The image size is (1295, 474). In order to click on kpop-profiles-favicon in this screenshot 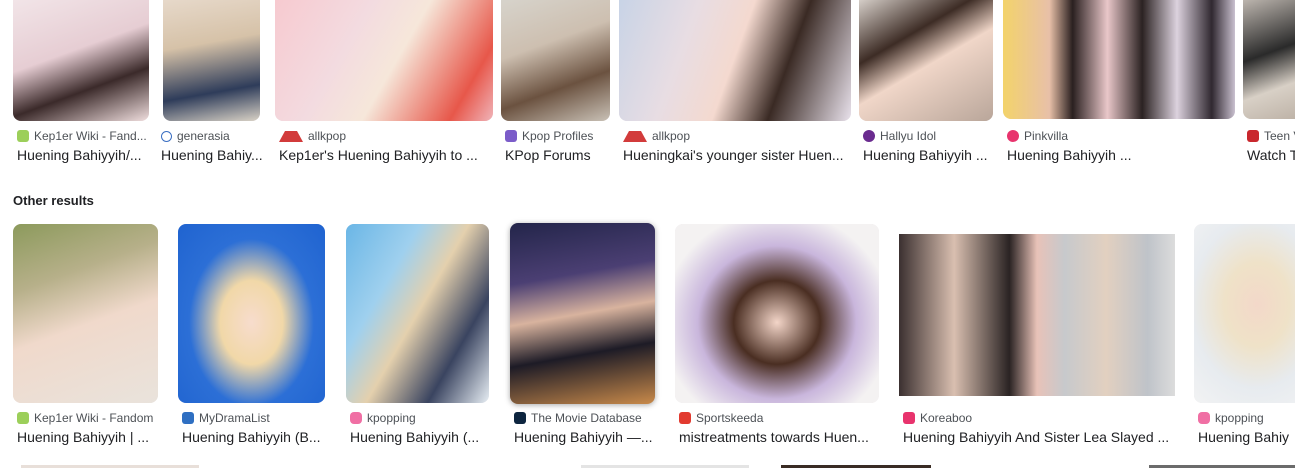, I will do `click(511, 136)`.